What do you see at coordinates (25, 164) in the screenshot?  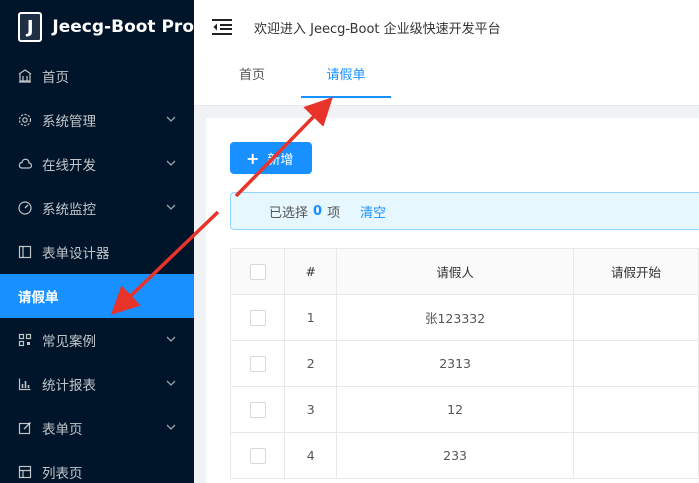 I see `cloud-icon` at bounding box center [25, 164].